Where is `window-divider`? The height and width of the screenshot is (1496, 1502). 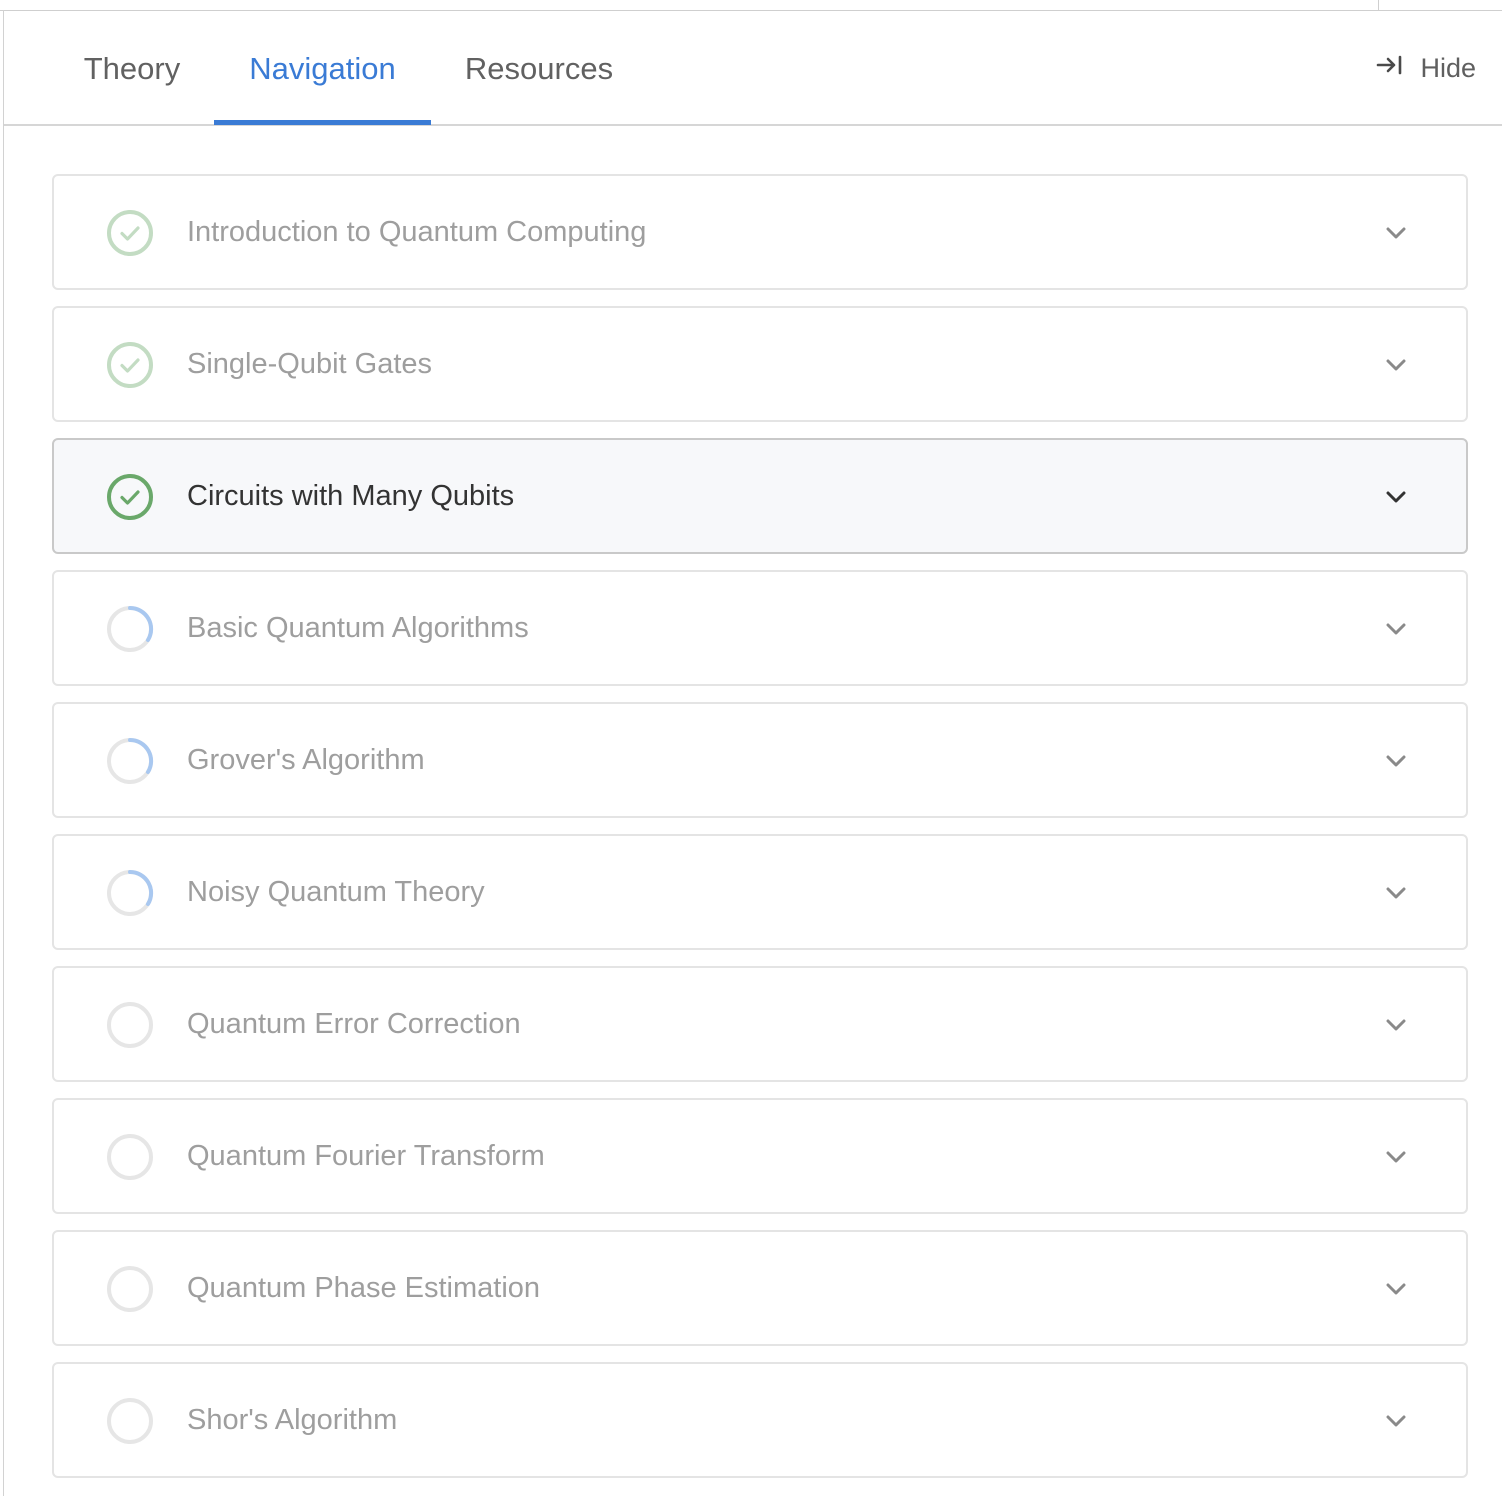 window-divider is located at coordinates (1378, 5).